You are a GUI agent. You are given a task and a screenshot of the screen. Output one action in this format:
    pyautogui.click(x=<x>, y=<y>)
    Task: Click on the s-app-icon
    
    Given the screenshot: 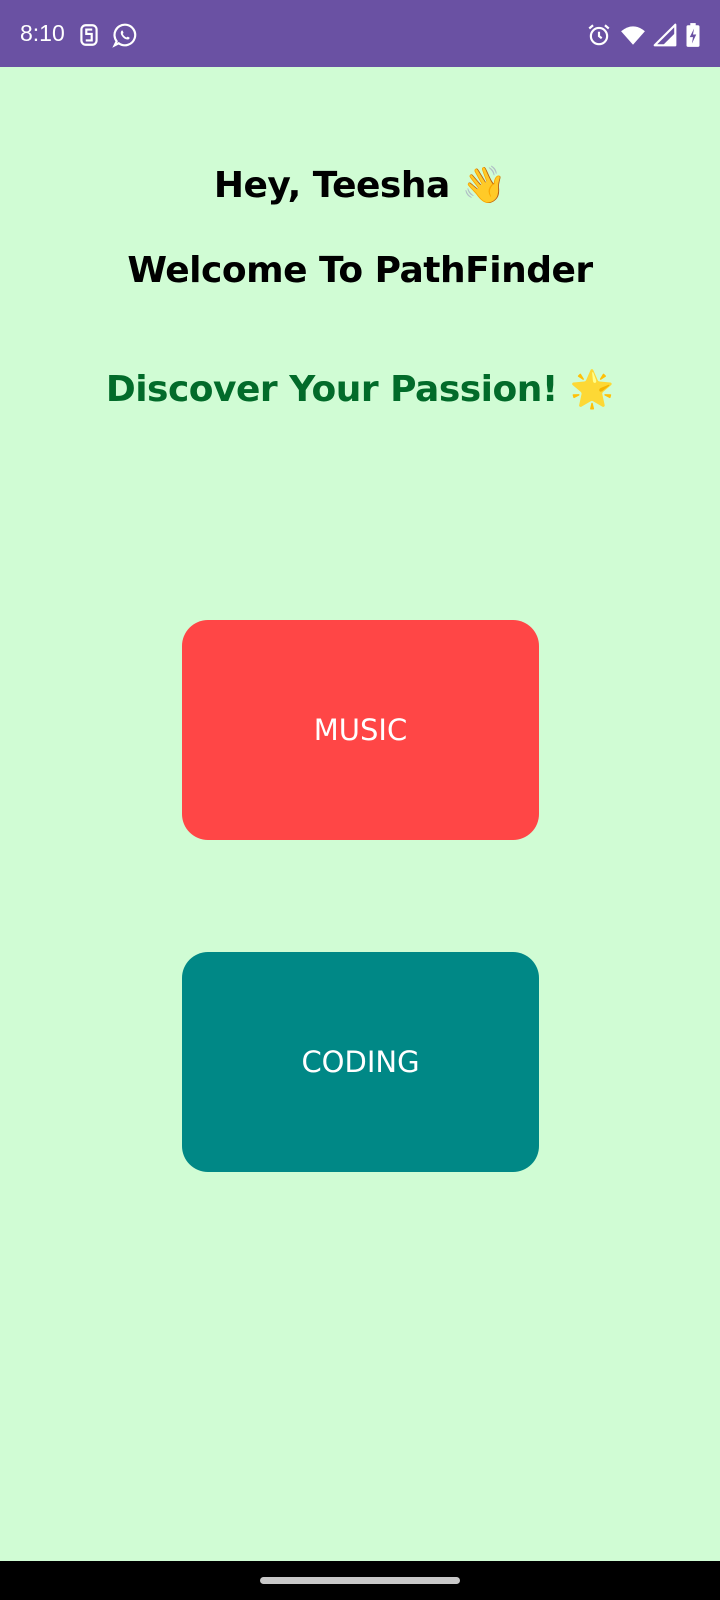 What is the action you would take?
    pyautogui.click(x=89, y=35)
    